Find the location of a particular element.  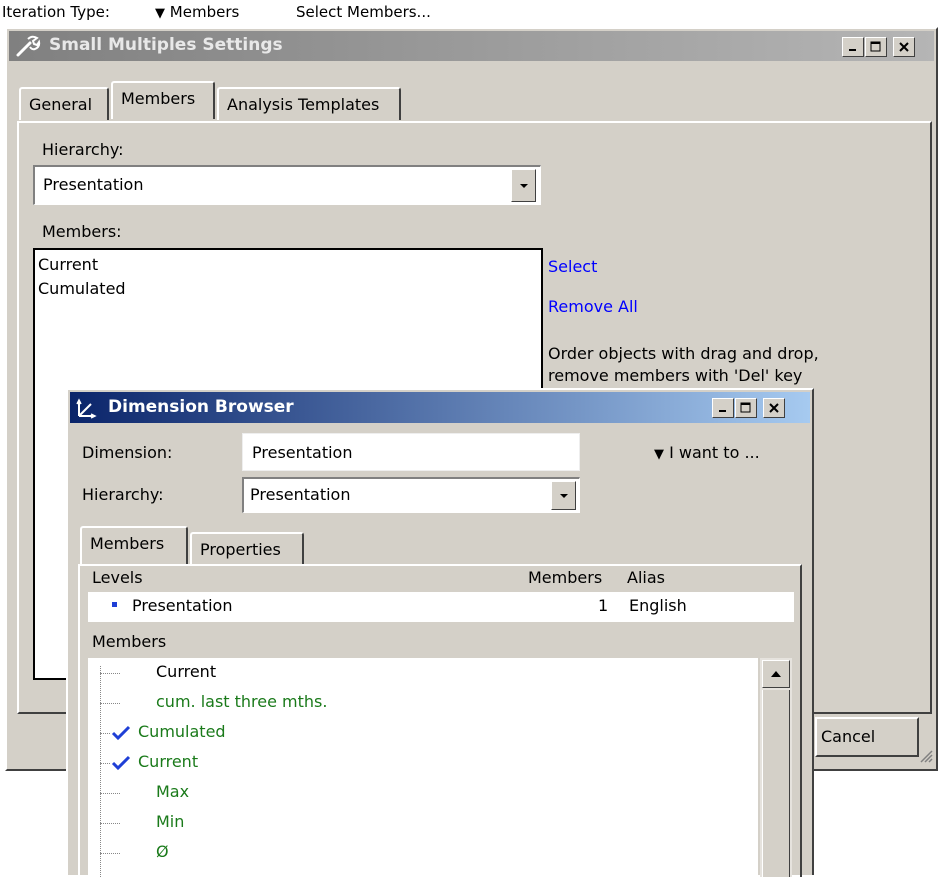

select-link: Select is located at coordinates (572, 266).